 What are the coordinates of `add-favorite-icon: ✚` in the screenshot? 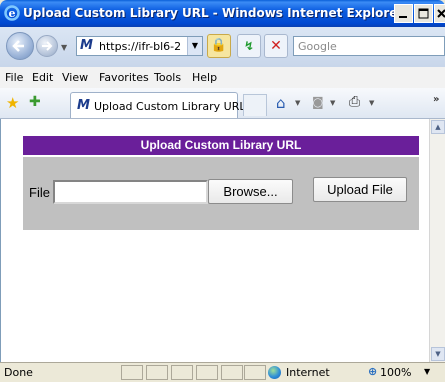 It's located at (35, 102).